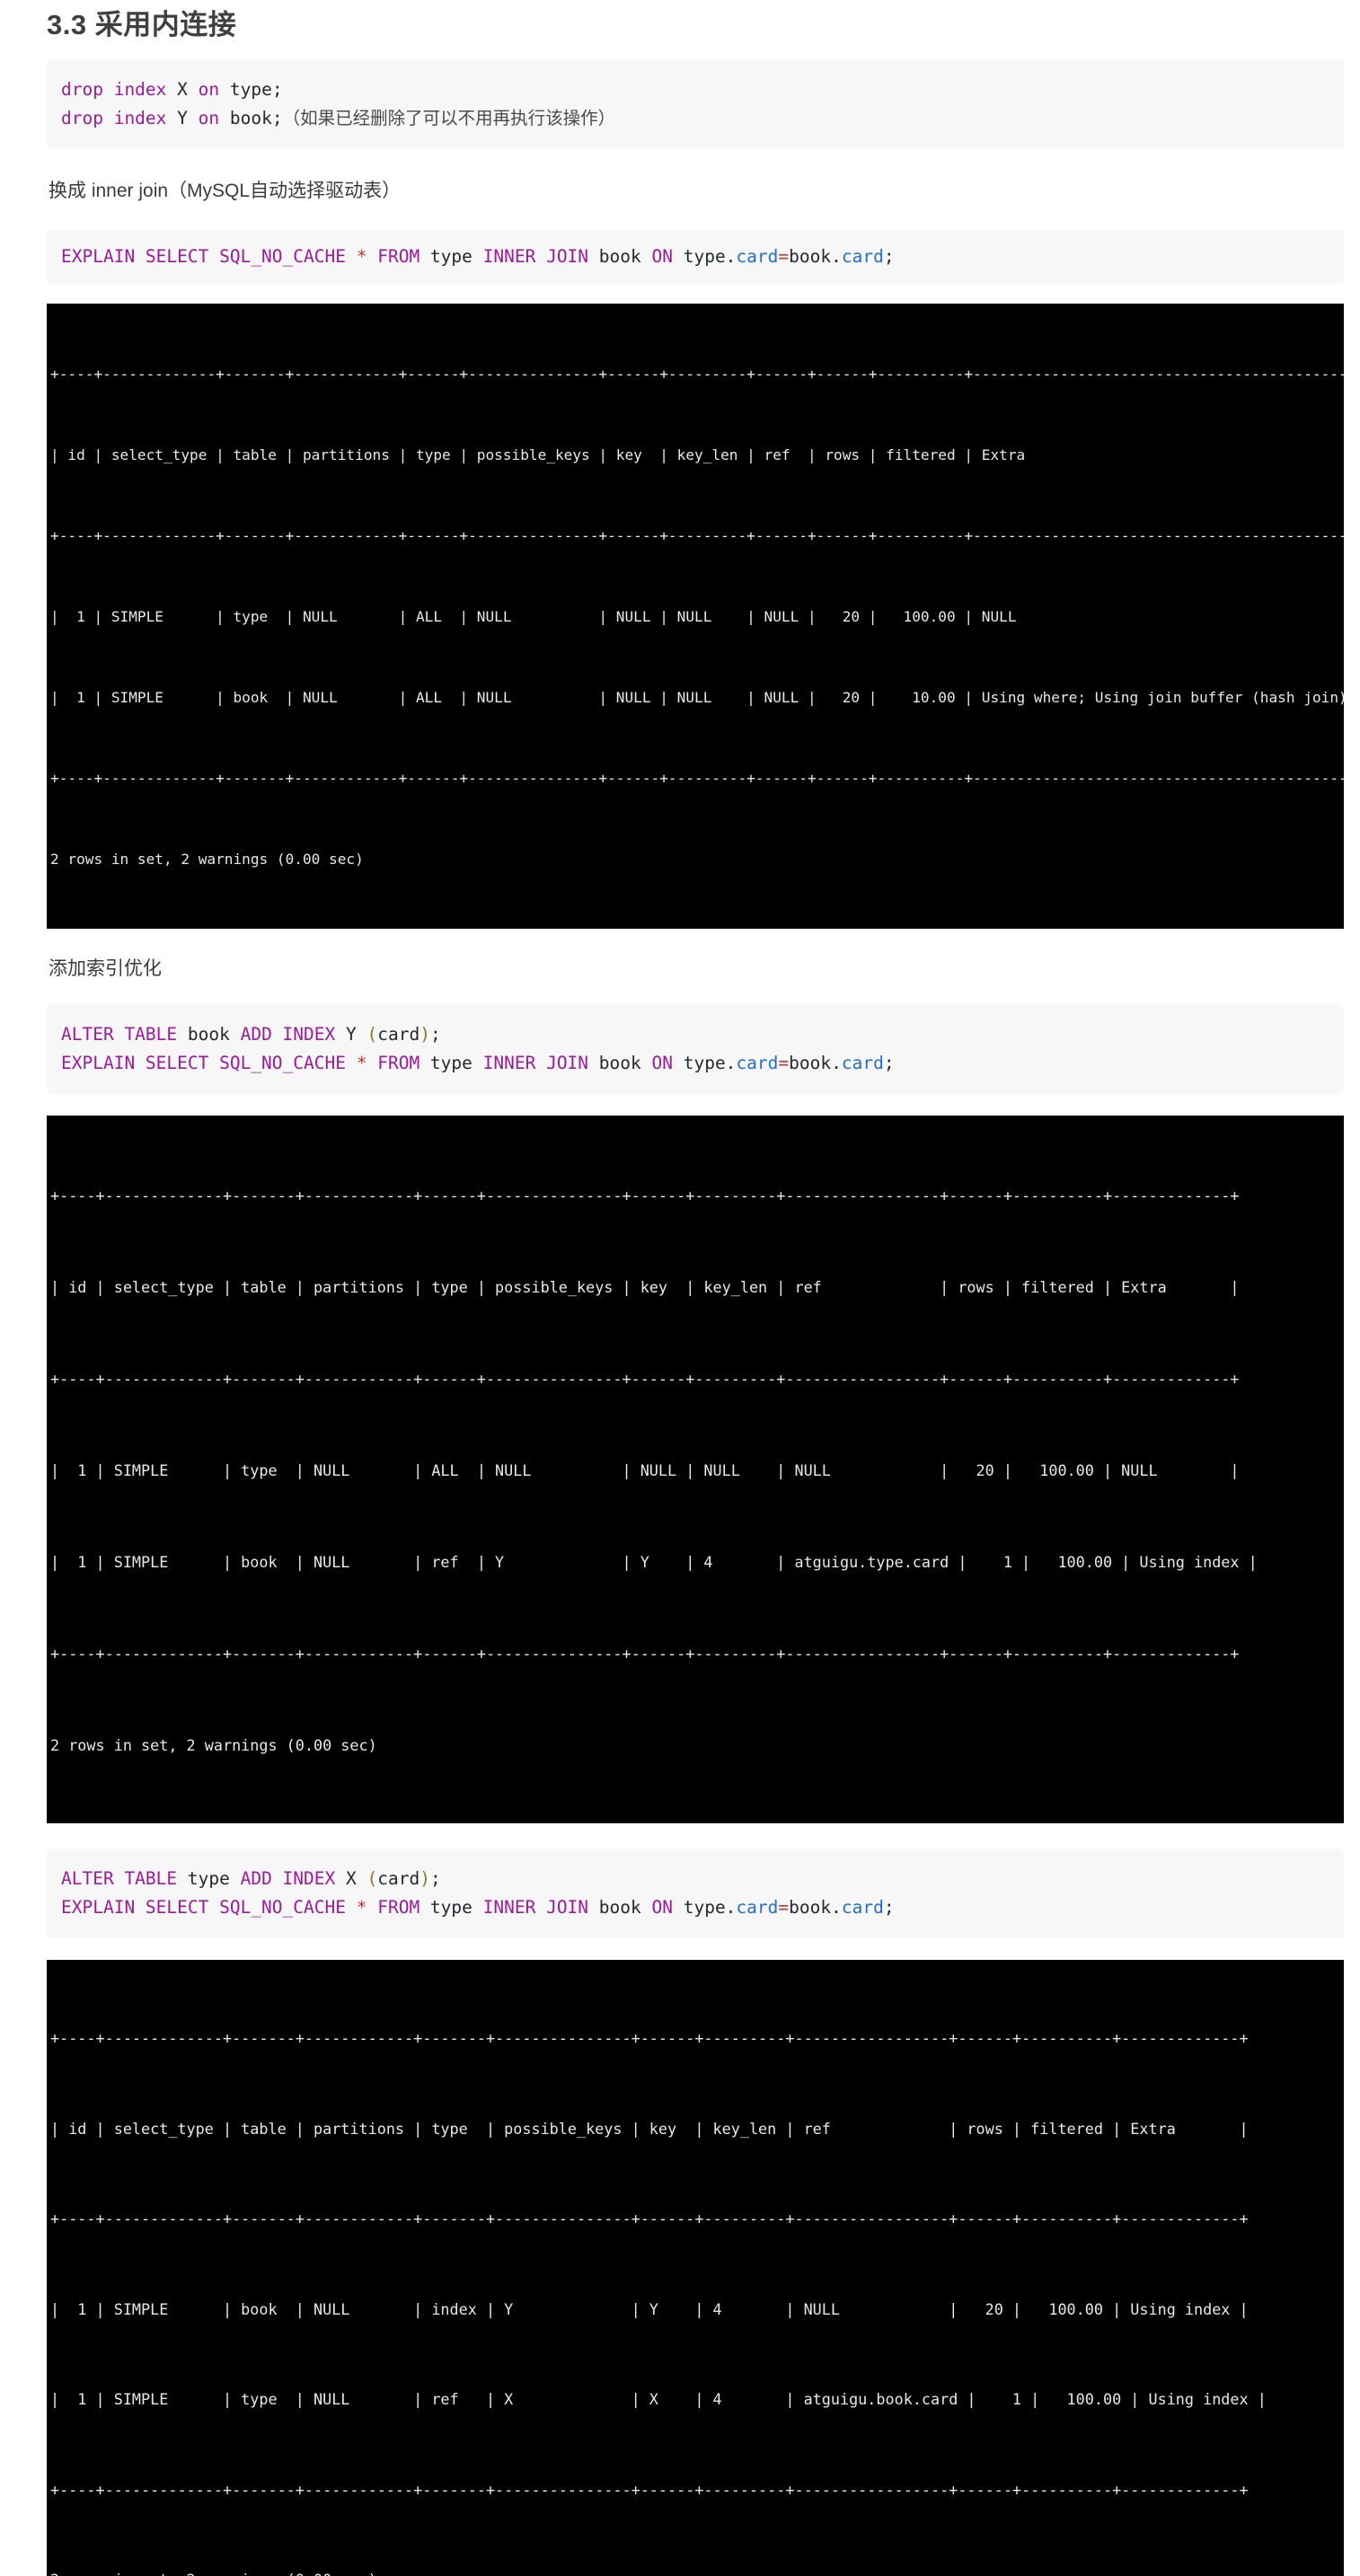 The height and width of the screenshot is (2576, 1360). I want to click on page-title: 3.3 采用内连接, so click(142, 24).